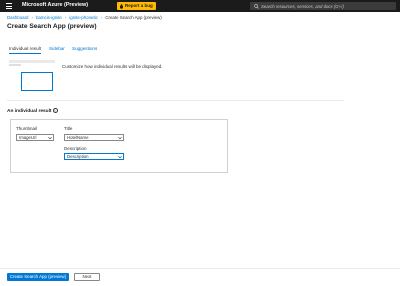 The height and width of the screenshot is (286, 400). I want to click on portal-brand: Microsoft Azure (Preview), so click(55, 5).